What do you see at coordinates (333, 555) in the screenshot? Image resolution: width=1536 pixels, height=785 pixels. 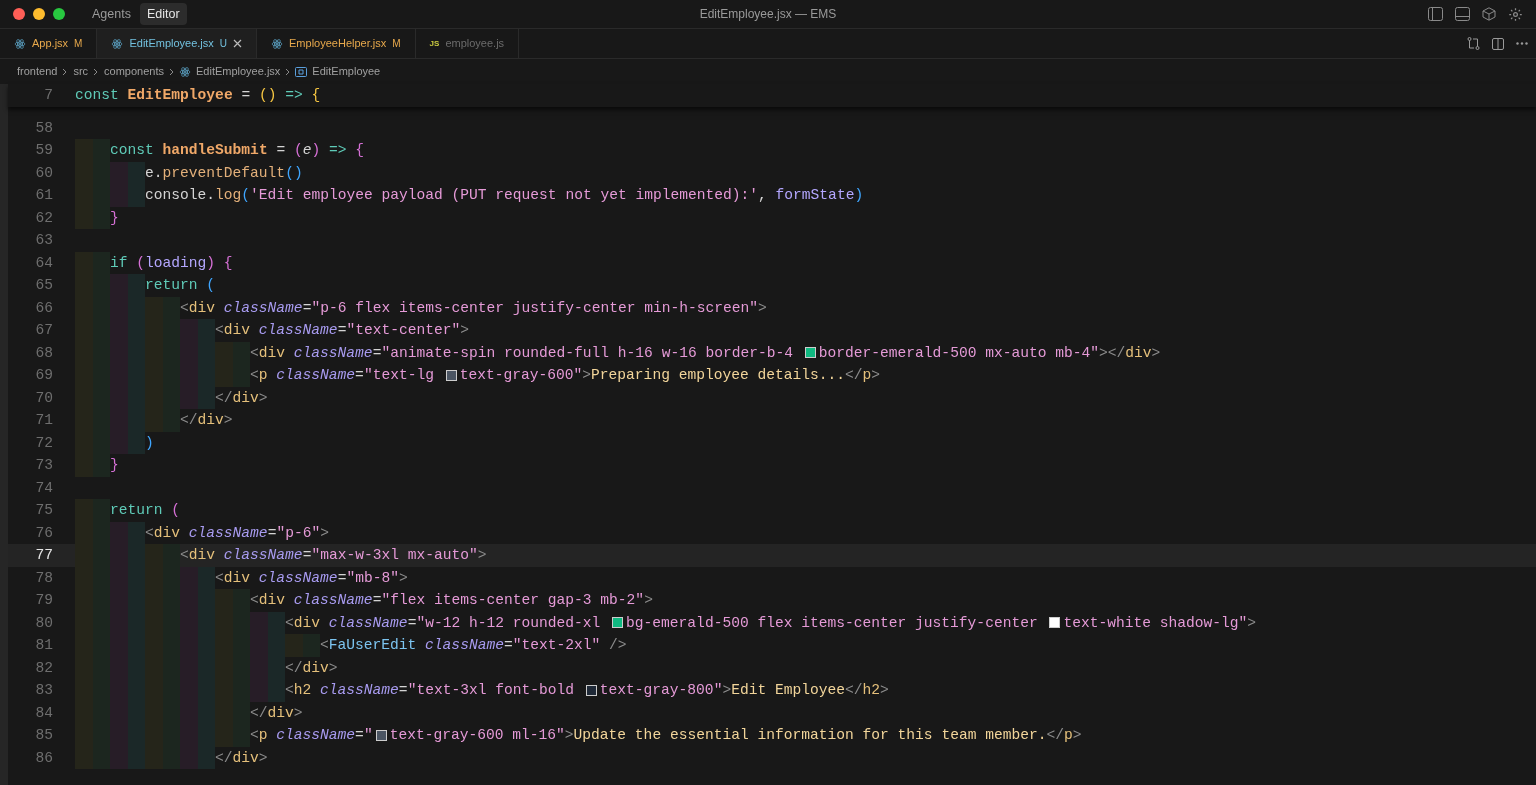 I see `code-text: <div className="max-w-3xl mx-auto">` at bounding box center [333, 555].